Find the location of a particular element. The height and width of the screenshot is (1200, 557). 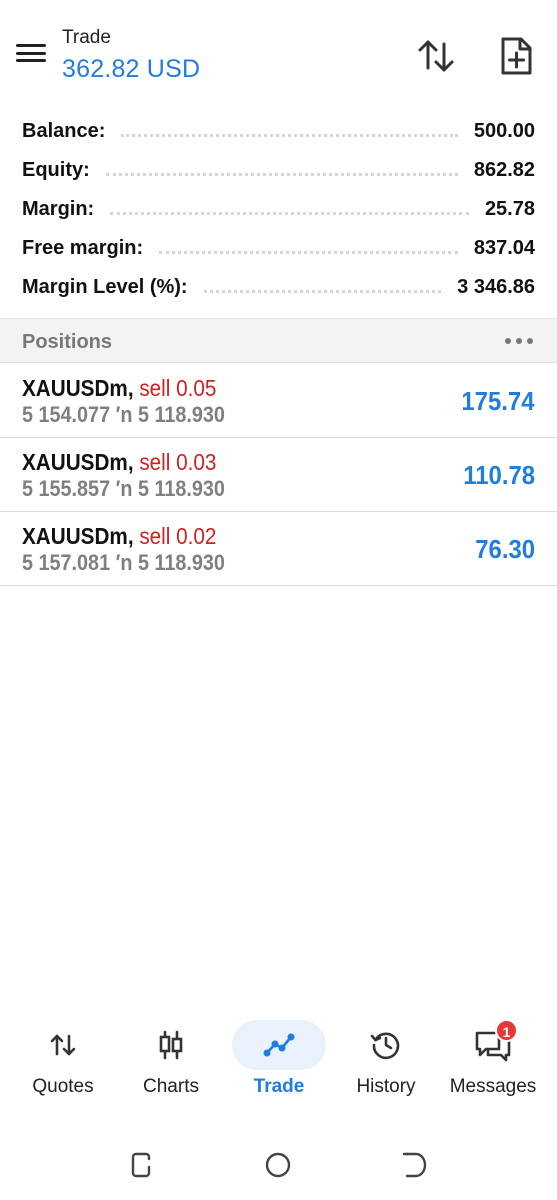

menu-button is located at coordinates (31, 53).